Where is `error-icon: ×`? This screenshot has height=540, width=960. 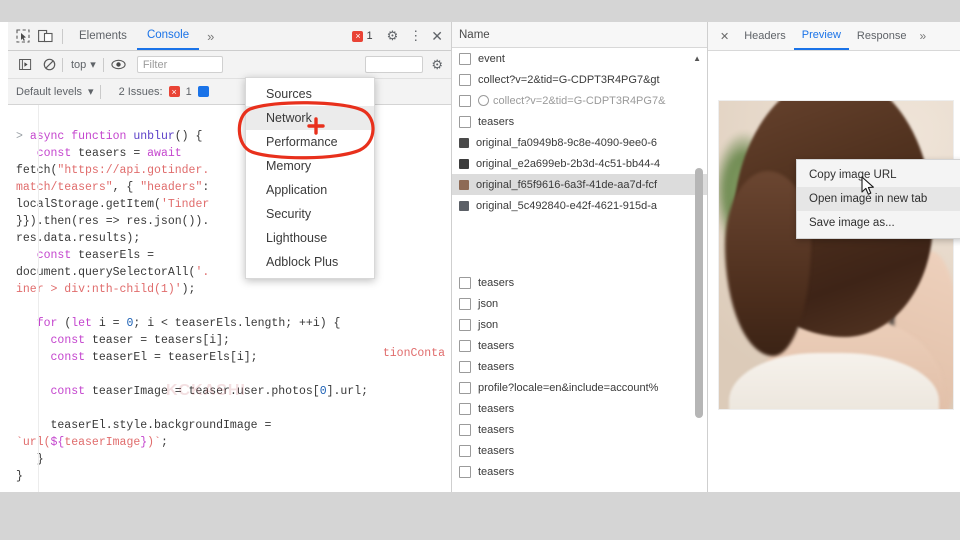
error-icon: × is located at coordinates (358, 36).